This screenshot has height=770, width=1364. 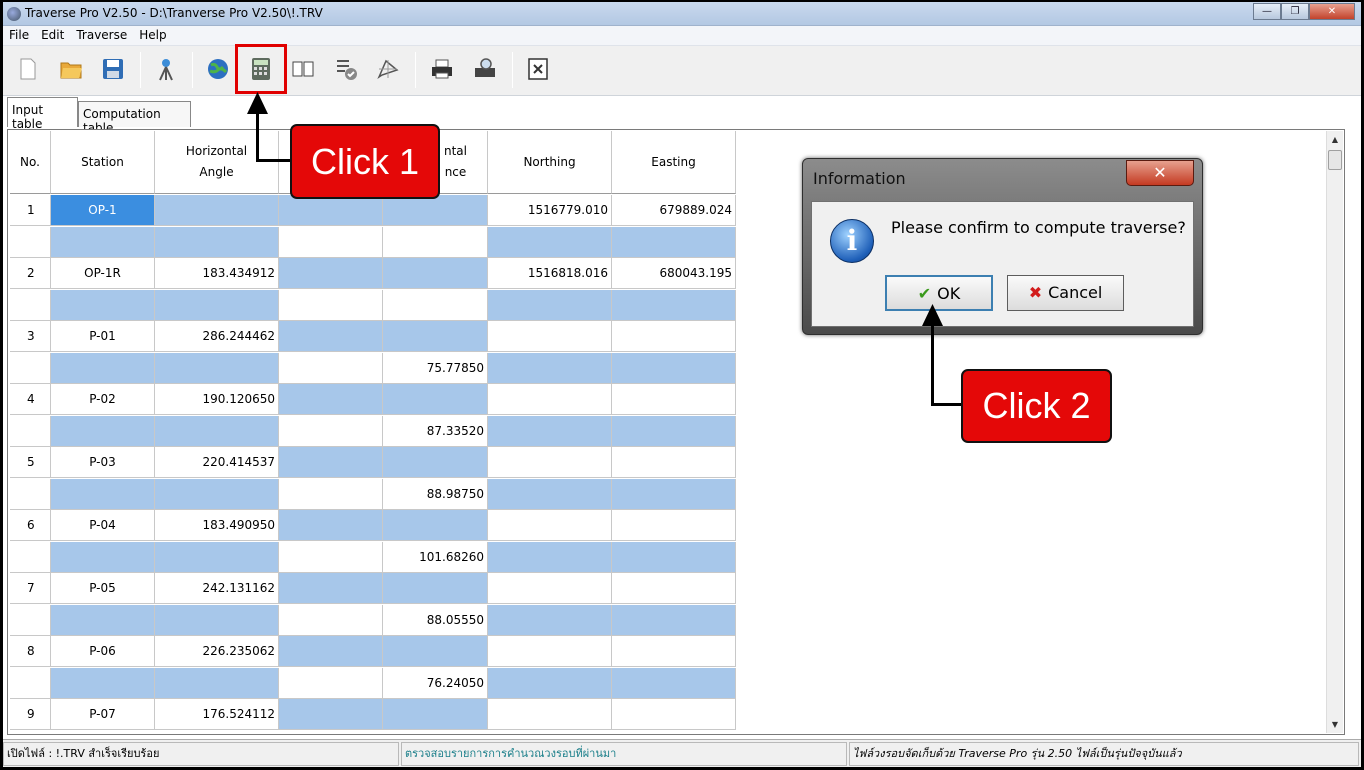 What do you see at coordinates (217, 651) in the screenshot?
I see `angle-cell: 226.235062` at bounding box center [217, 651].